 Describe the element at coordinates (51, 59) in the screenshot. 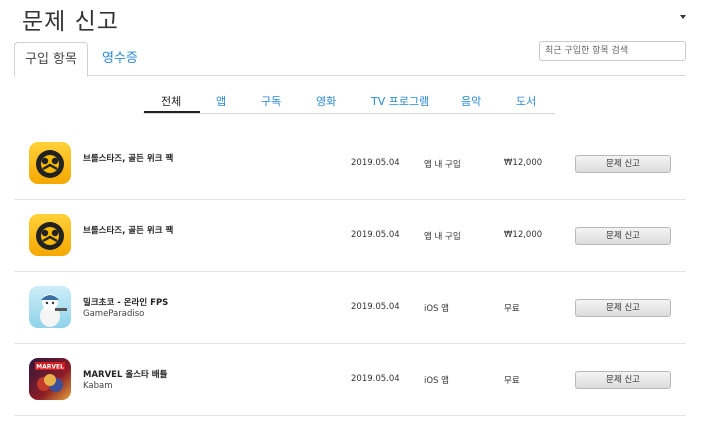

I see `tab-purchases: 구입 항목` at that location.